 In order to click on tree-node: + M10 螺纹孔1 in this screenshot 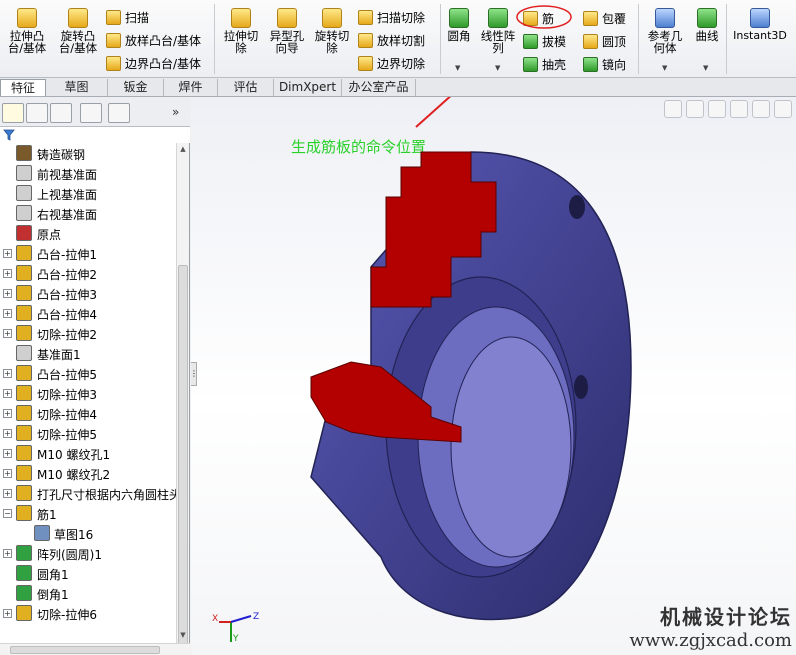, I will do `click(88, 453)`.